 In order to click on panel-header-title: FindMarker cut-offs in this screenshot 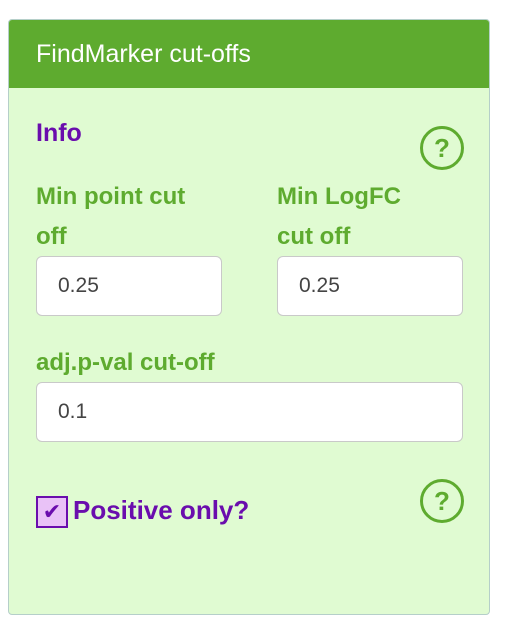, I will do `click(249, 54)`.